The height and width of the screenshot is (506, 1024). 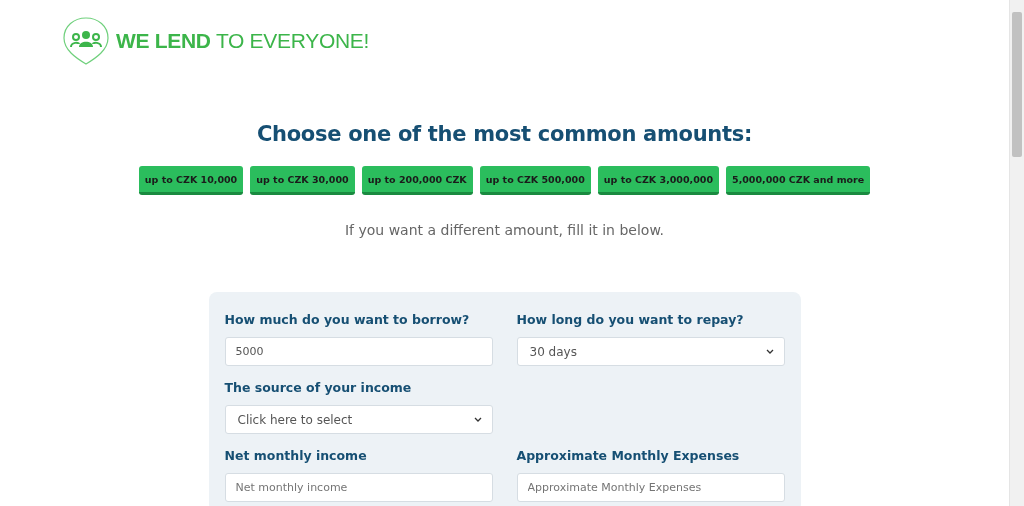 I want to click on field-label: Net monthly income, so click(x=296, y=455).